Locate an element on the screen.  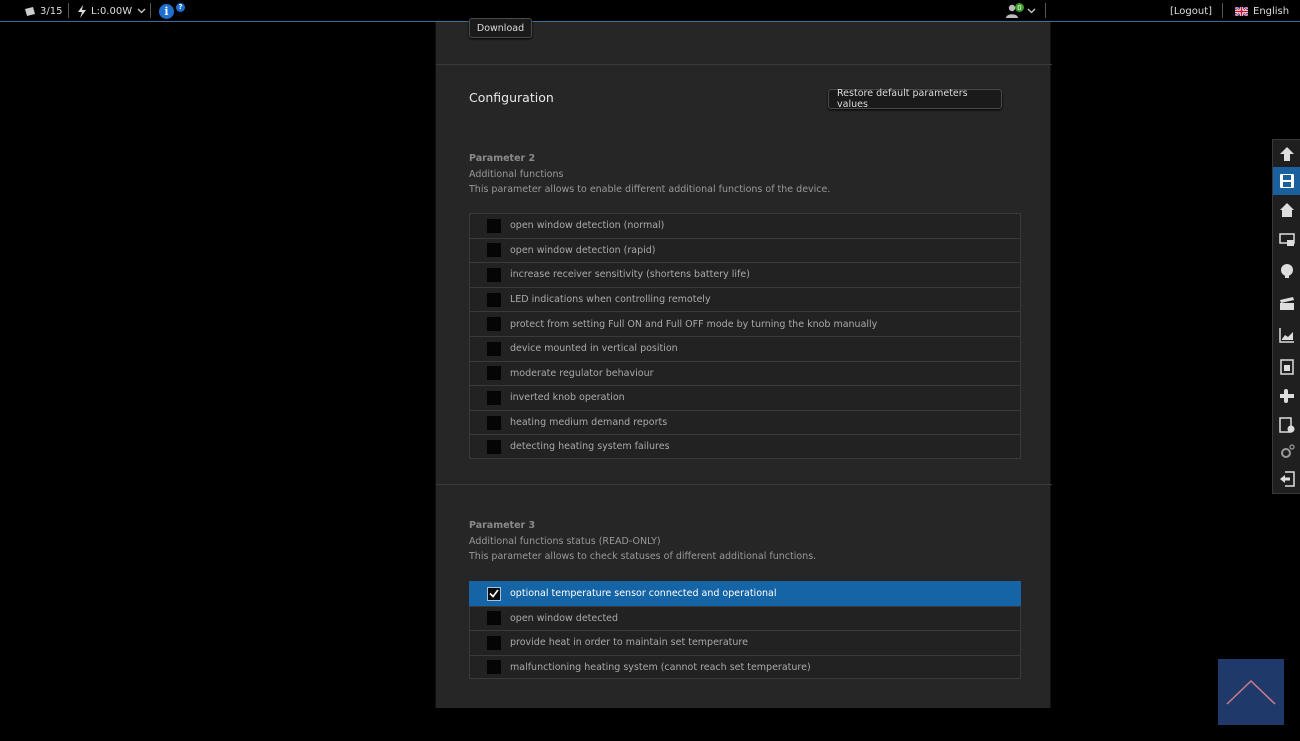
info-button: i ? is located at coordinates (172, 11).